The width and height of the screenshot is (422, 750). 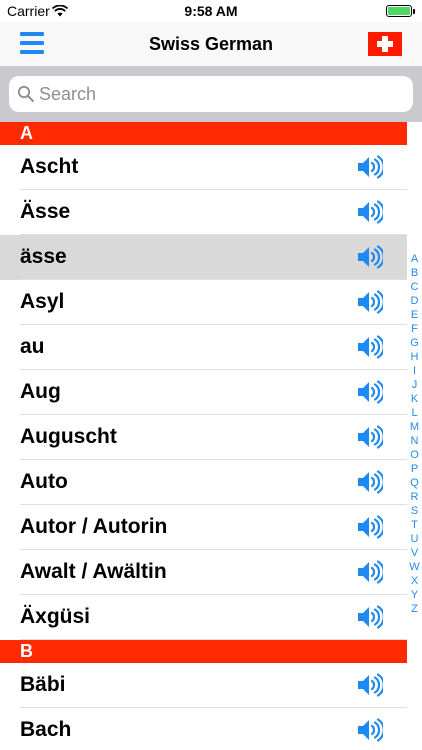 I want to click on index-letter: C, so click(x=414, y=287).